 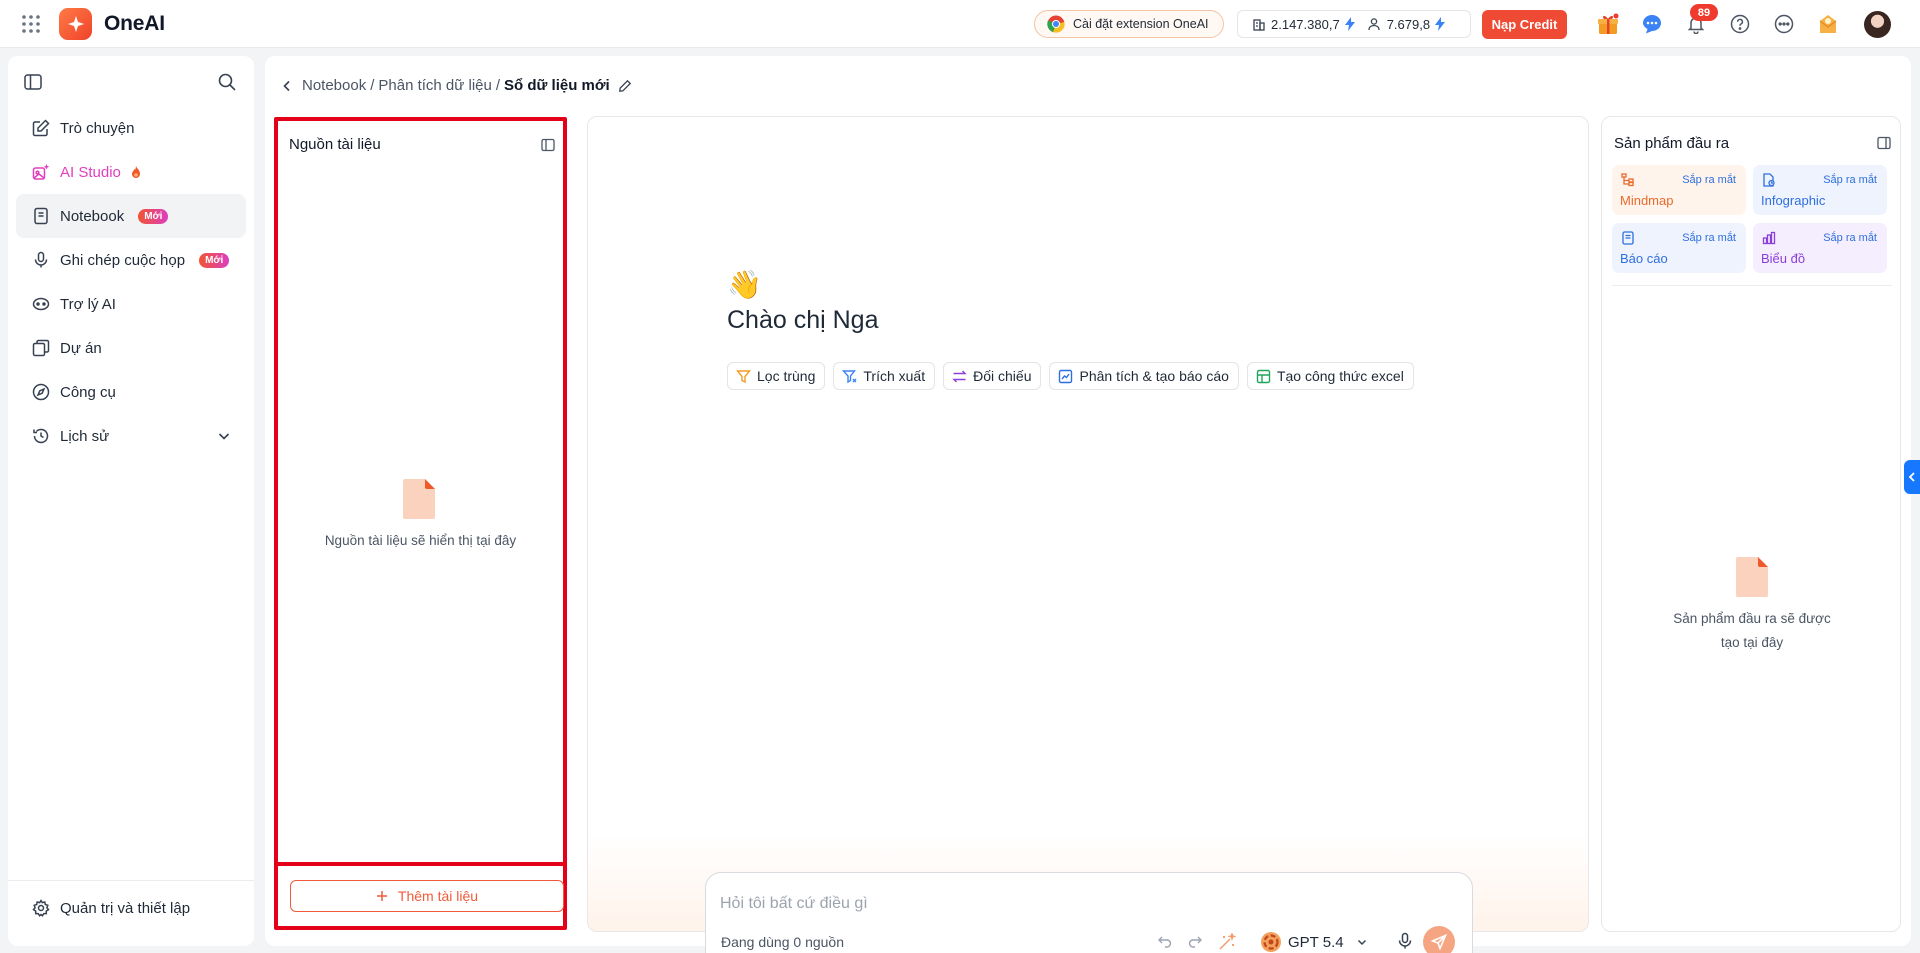 I want to click on chip-excel-formula: Tạo công thức excel, so click(x=1330, y=376).